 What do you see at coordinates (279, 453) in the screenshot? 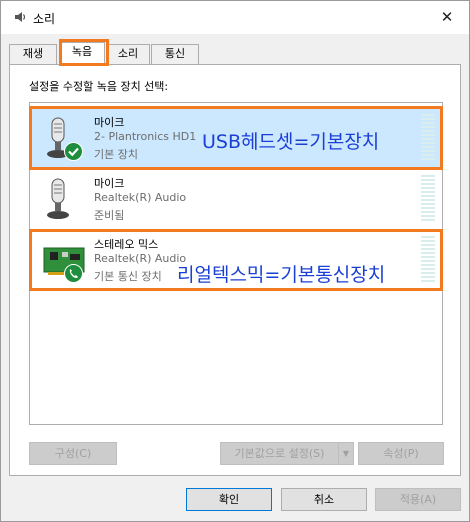
I see `set-default-label: 기본값으로 설정(S)` at bounding box center [279, 453].